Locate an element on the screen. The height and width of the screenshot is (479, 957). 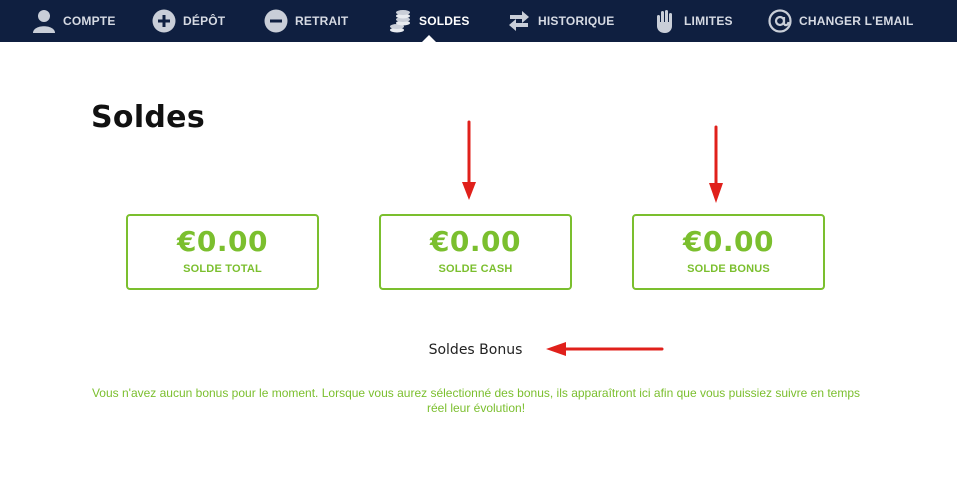
nav-label: LIMITES is located at coordinates (708, 21).